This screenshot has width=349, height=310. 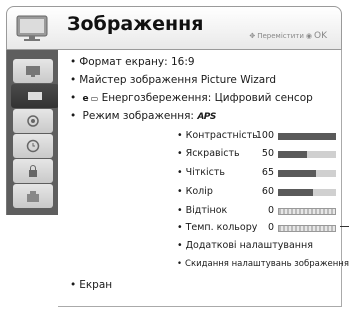 I want to click on sidebar-item-lock, so click(x=33, y=171).